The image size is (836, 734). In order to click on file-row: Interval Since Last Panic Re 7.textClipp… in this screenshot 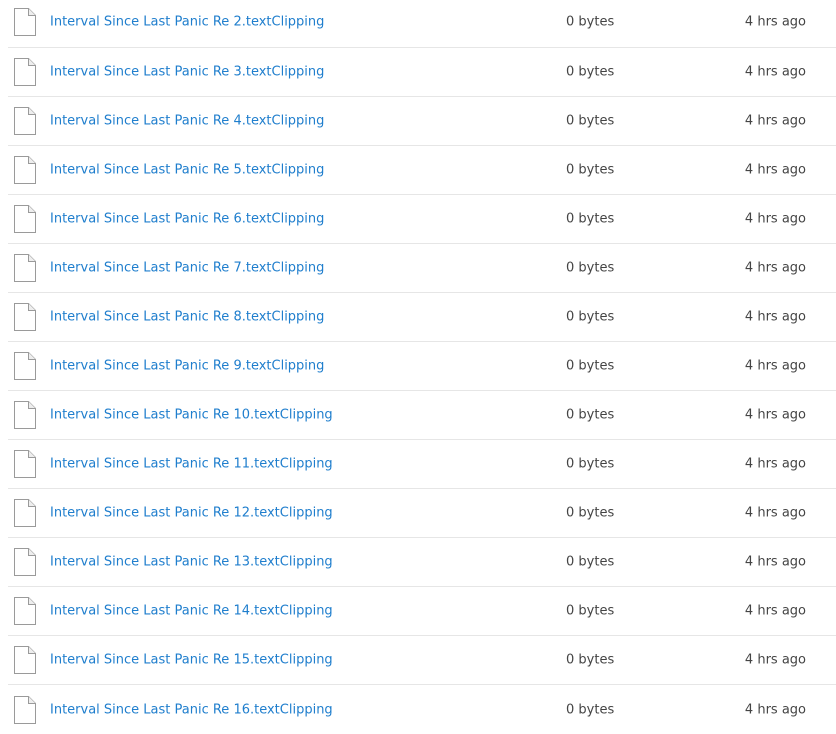, I will do `click(422, 268)`.